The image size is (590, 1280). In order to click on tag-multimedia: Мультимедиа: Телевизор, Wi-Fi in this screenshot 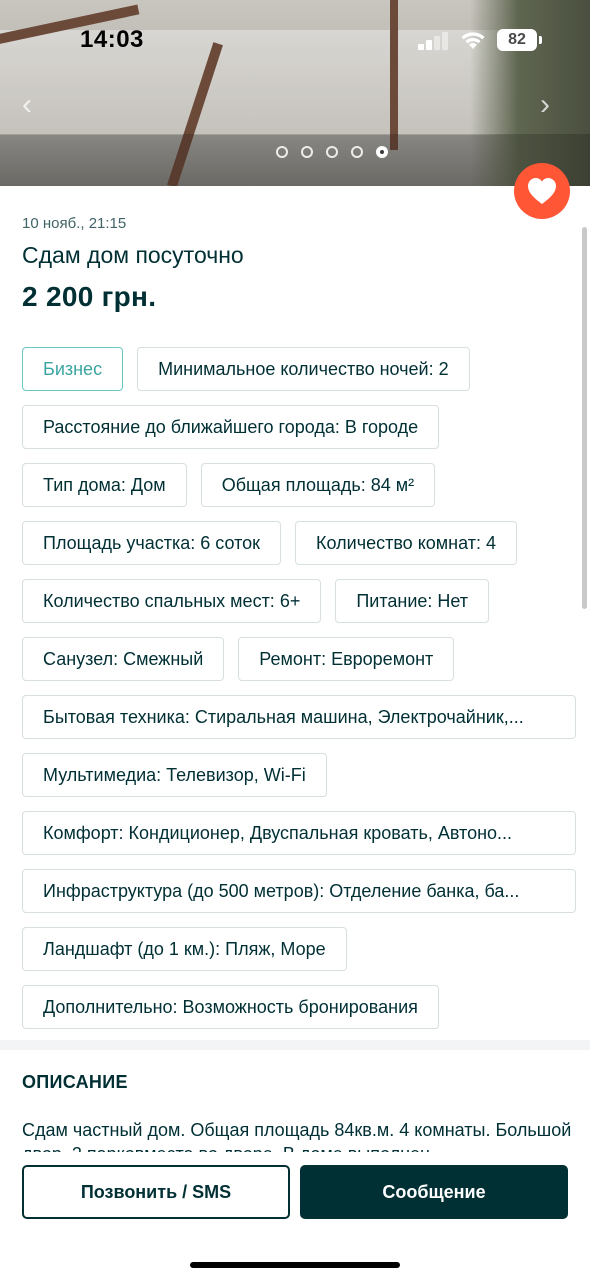, I will do `click(174, 775)`.